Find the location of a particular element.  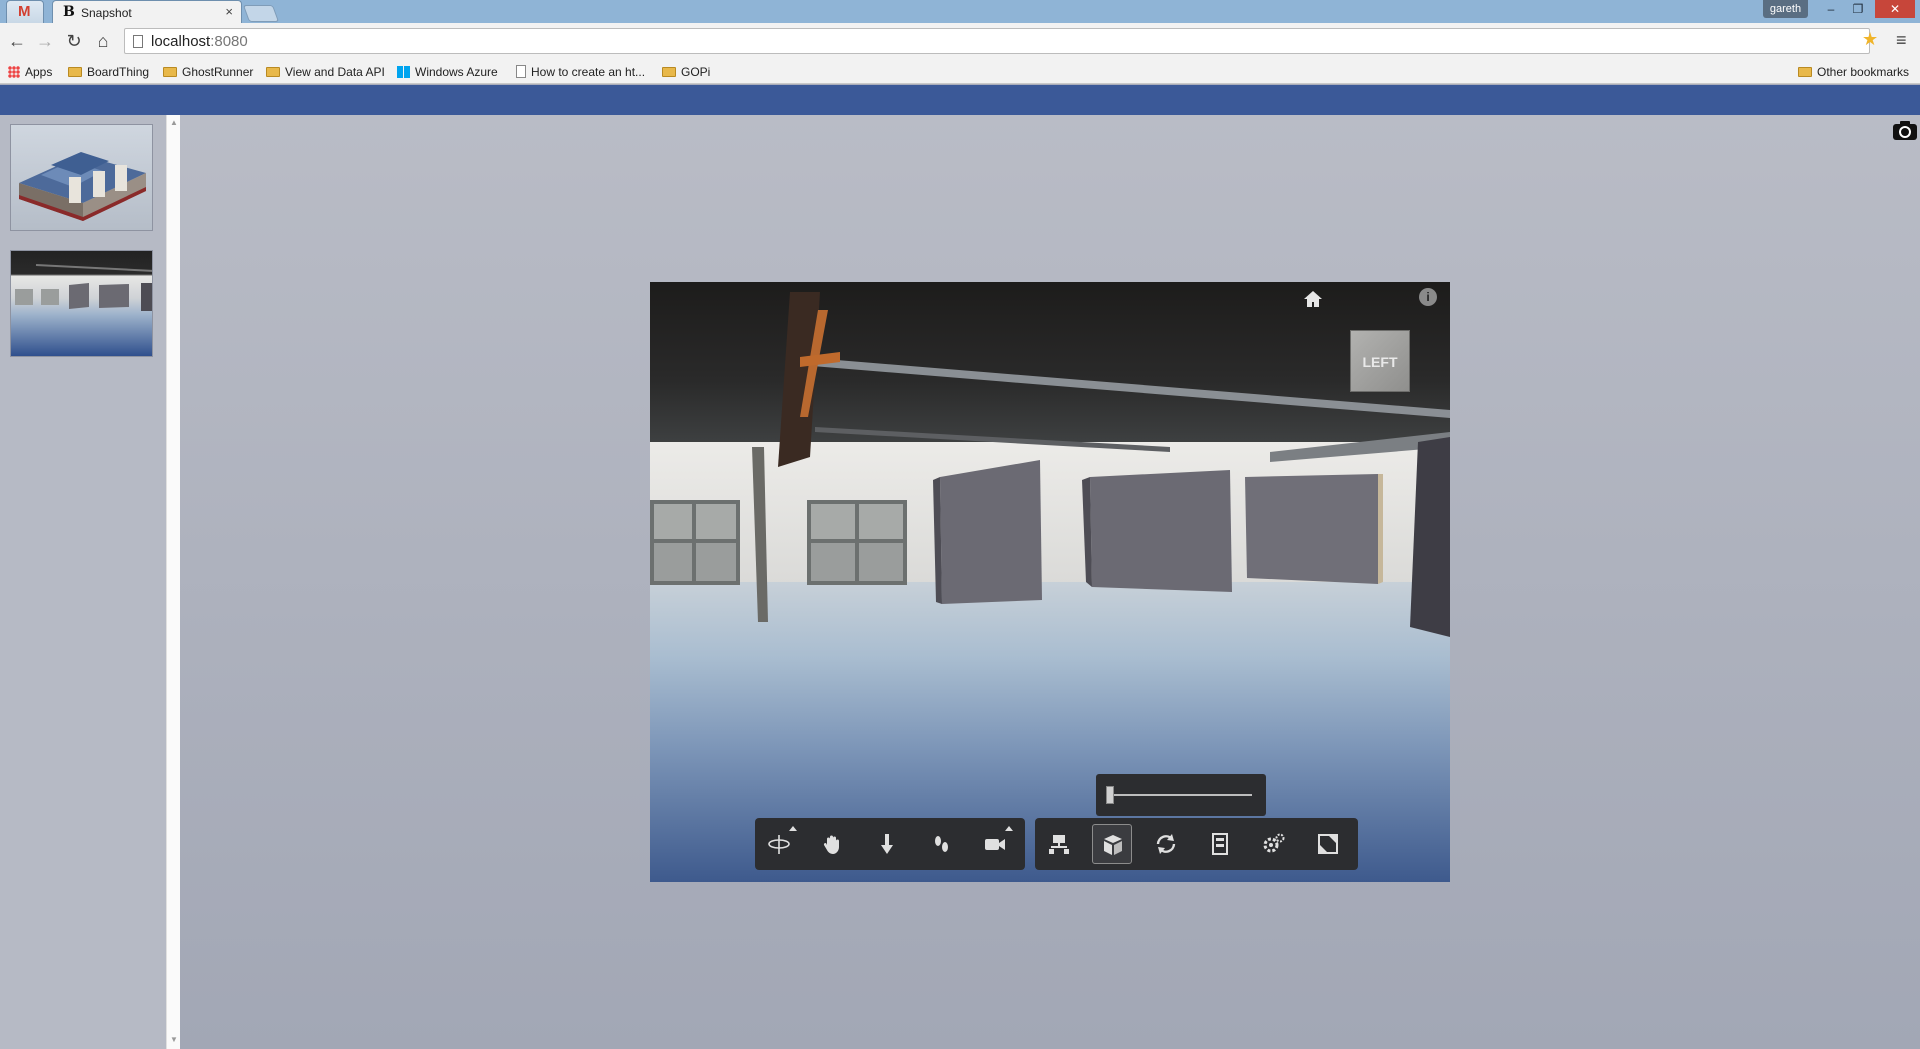

model-structure-icon is located at coordinates (1059, 844).